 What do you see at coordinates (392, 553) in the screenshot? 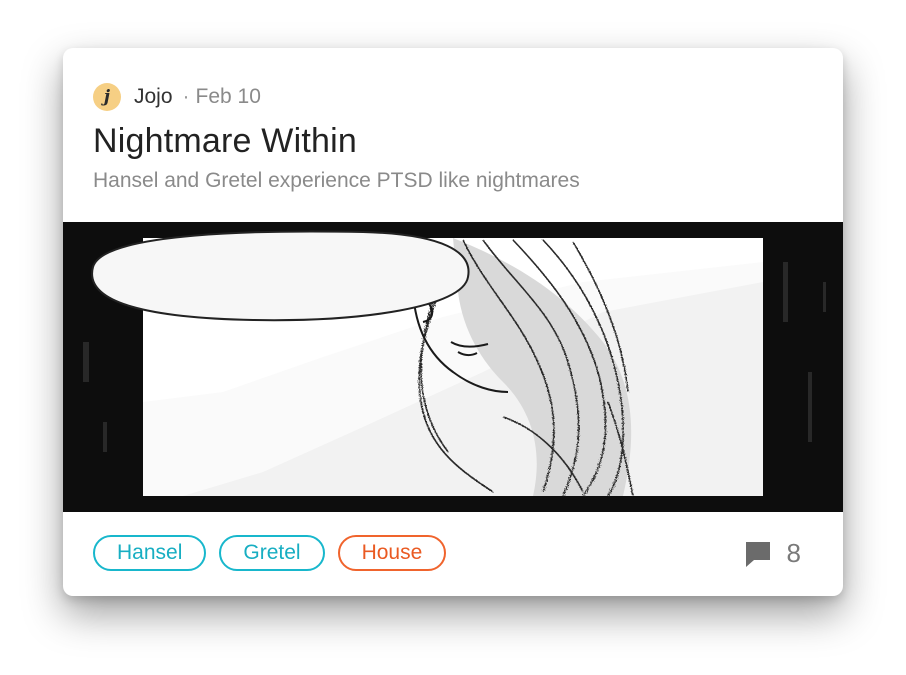
I see `tag-house: House` at bounding box center [392, 553].